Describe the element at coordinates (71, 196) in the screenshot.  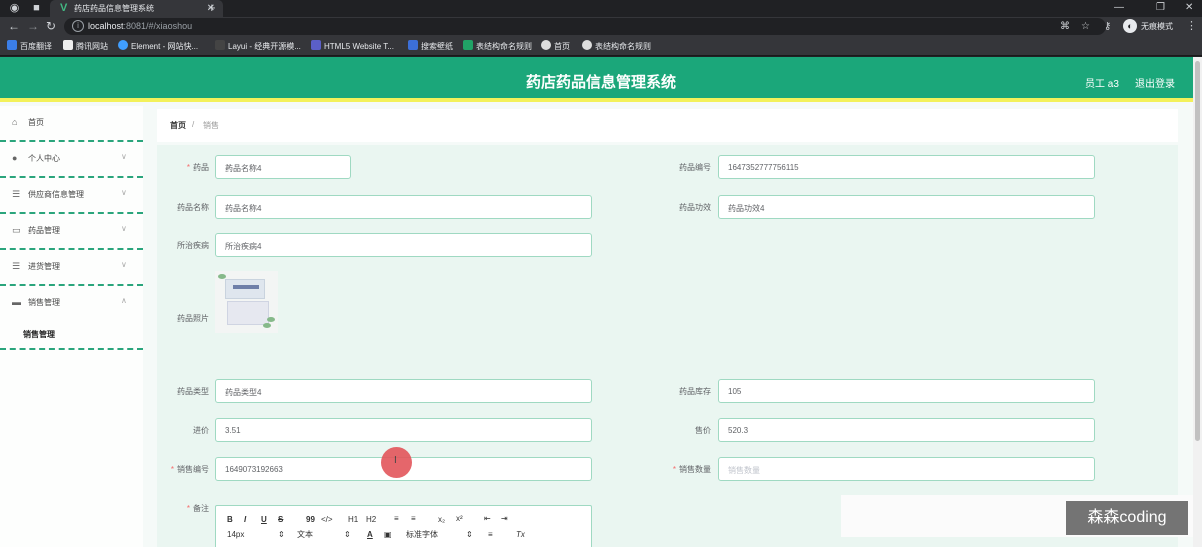
I see `sidebar-item-supplier: ☰ 供应商信息管理 ∨` at that location.